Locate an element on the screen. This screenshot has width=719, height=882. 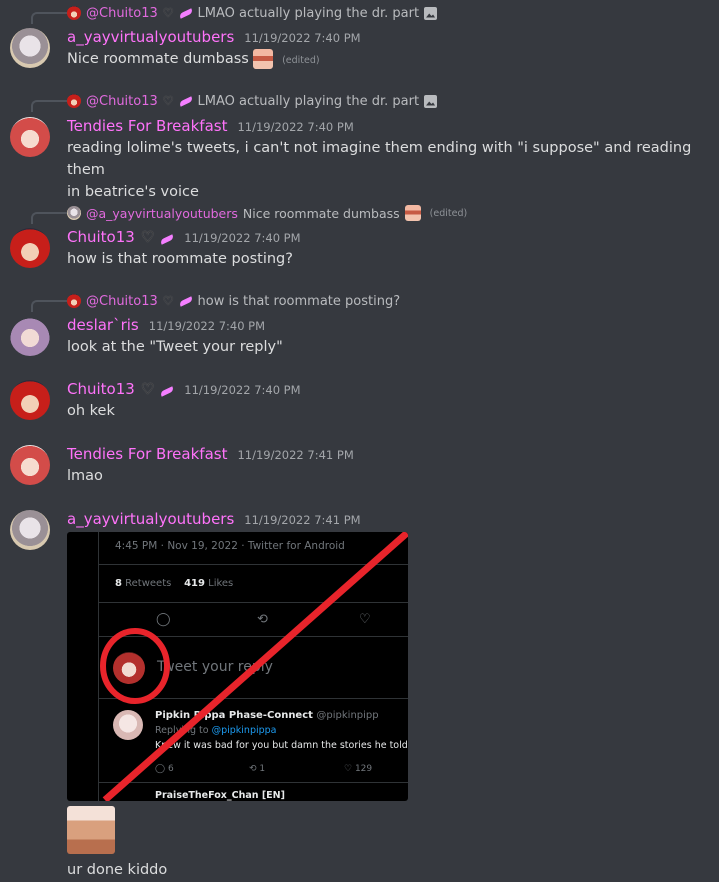
reply-comment-count: ◯ 6 is located at coordinates (164, 769).